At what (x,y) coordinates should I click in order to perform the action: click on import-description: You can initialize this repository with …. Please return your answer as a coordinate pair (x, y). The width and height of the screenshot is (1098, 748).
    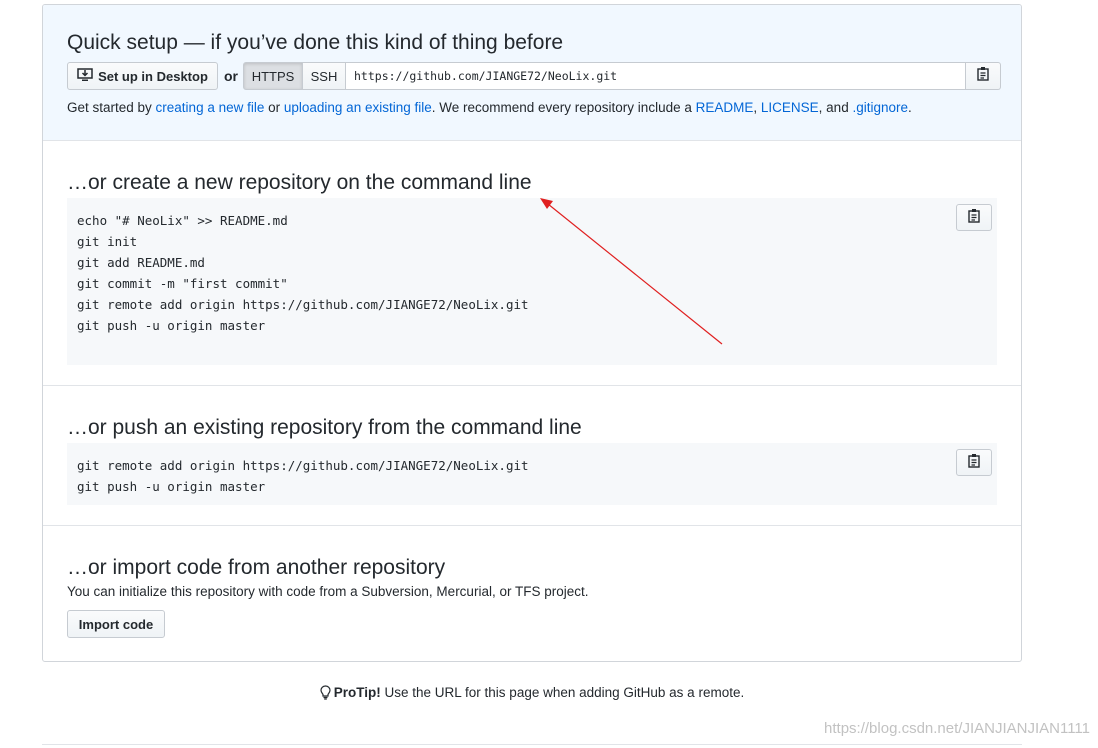
    Looking at the image, I should click on (328, 591).